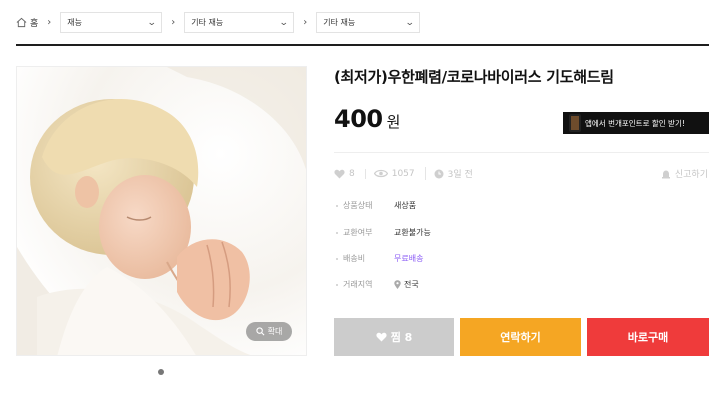 The height and width of the screenshot is (404, 720). I want to click on price-unit: 원, so click(393, 122).